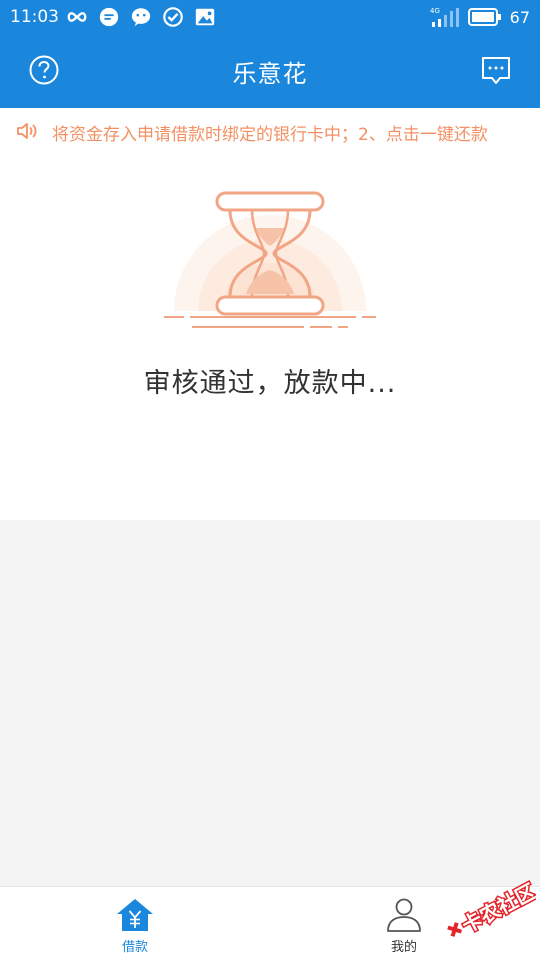  Describe the element at coordinates (496, 70) in the screenshot. I see `message-icon` at that location.